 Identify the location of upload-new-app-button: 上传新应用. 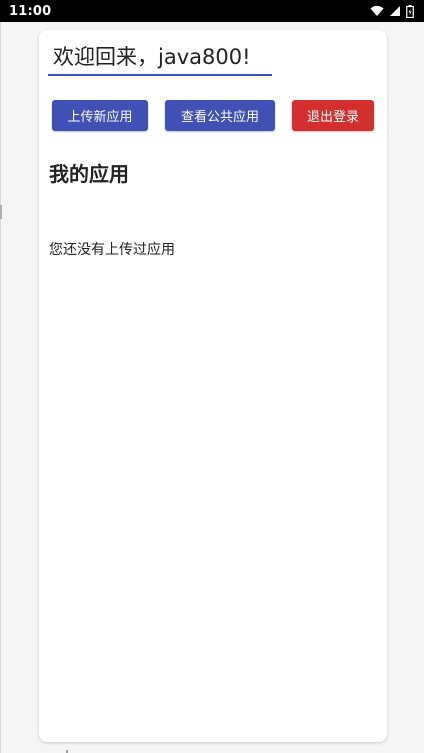
(100, 115).